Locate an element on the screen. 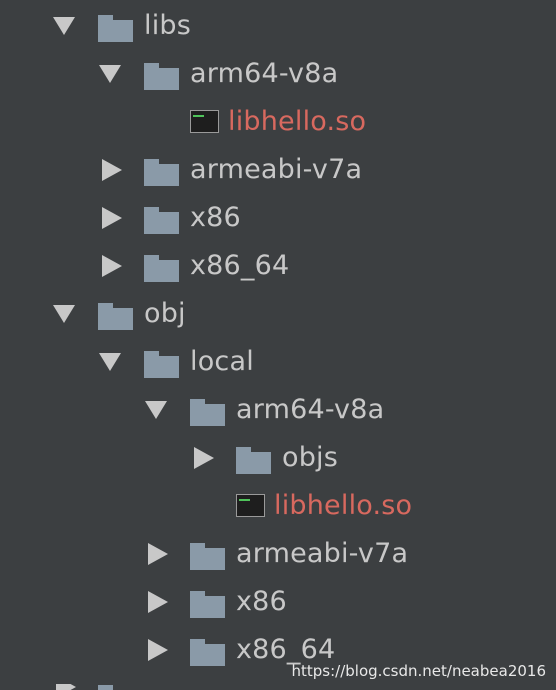  tree-row-x86-64: x86_64 is located at coordinates (278, 266).